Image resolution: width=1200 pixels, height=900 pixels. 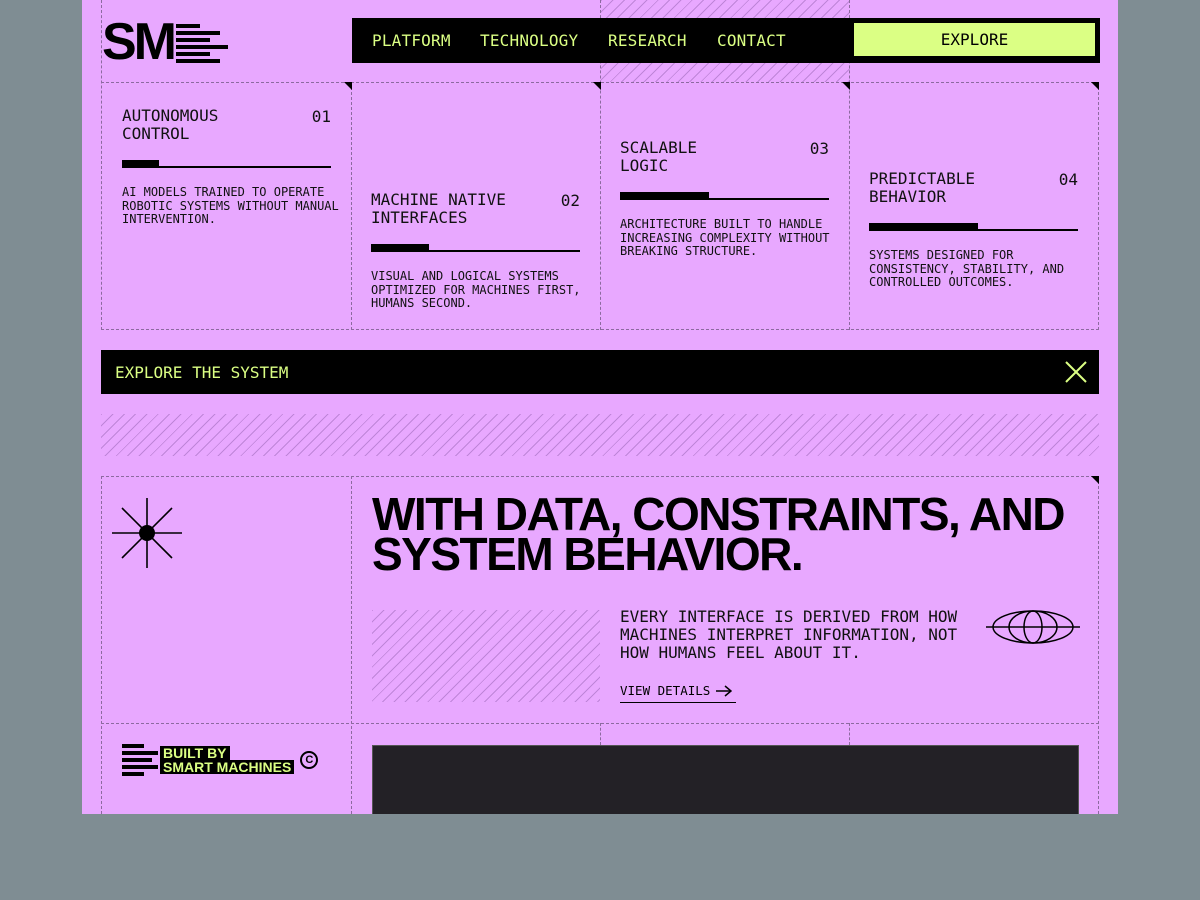 What do you see at coordinates (570, 200) in the screenshot?
I see `card-number: 02` at bounding box center [570, 200].